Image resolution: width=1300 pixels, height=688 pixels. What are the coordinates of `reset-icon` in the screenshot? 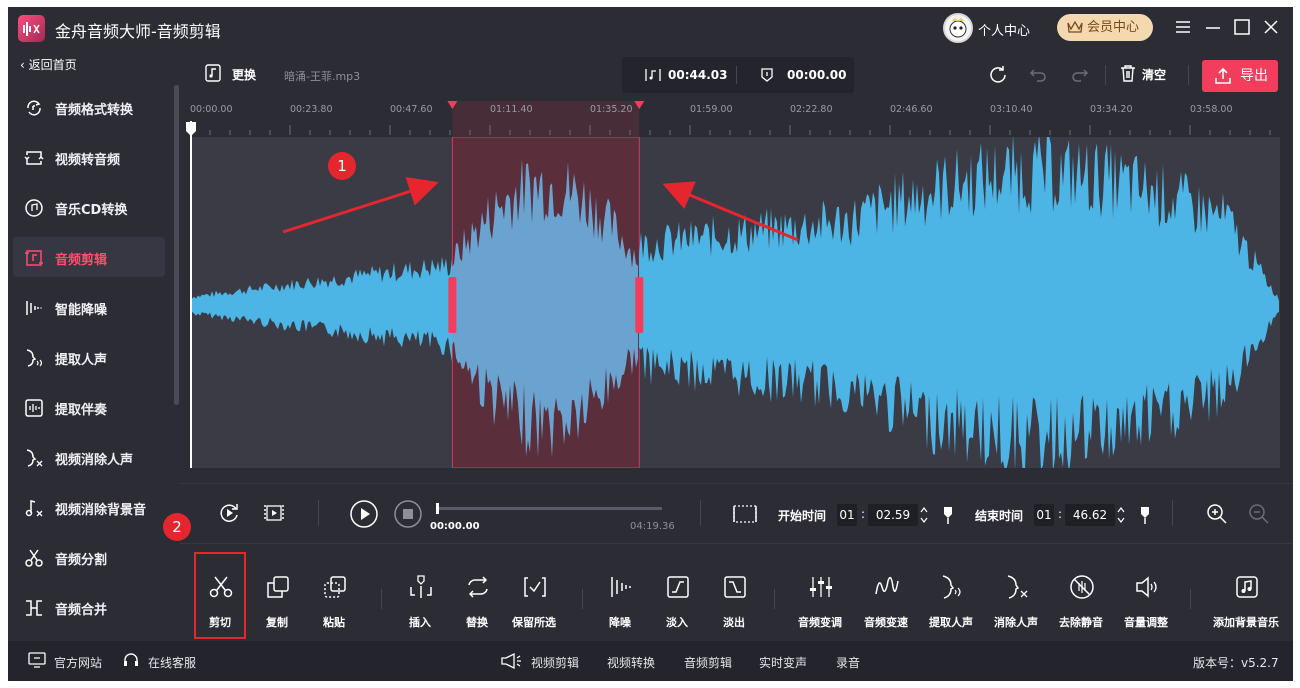 It's located at (998, 74).